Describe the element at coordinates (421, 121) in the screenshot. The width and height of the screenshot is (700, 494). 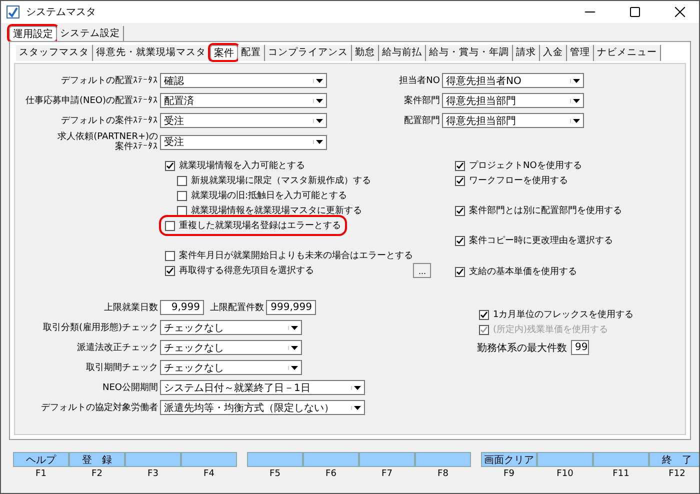
I see `field-label: 配置部門` at that location.